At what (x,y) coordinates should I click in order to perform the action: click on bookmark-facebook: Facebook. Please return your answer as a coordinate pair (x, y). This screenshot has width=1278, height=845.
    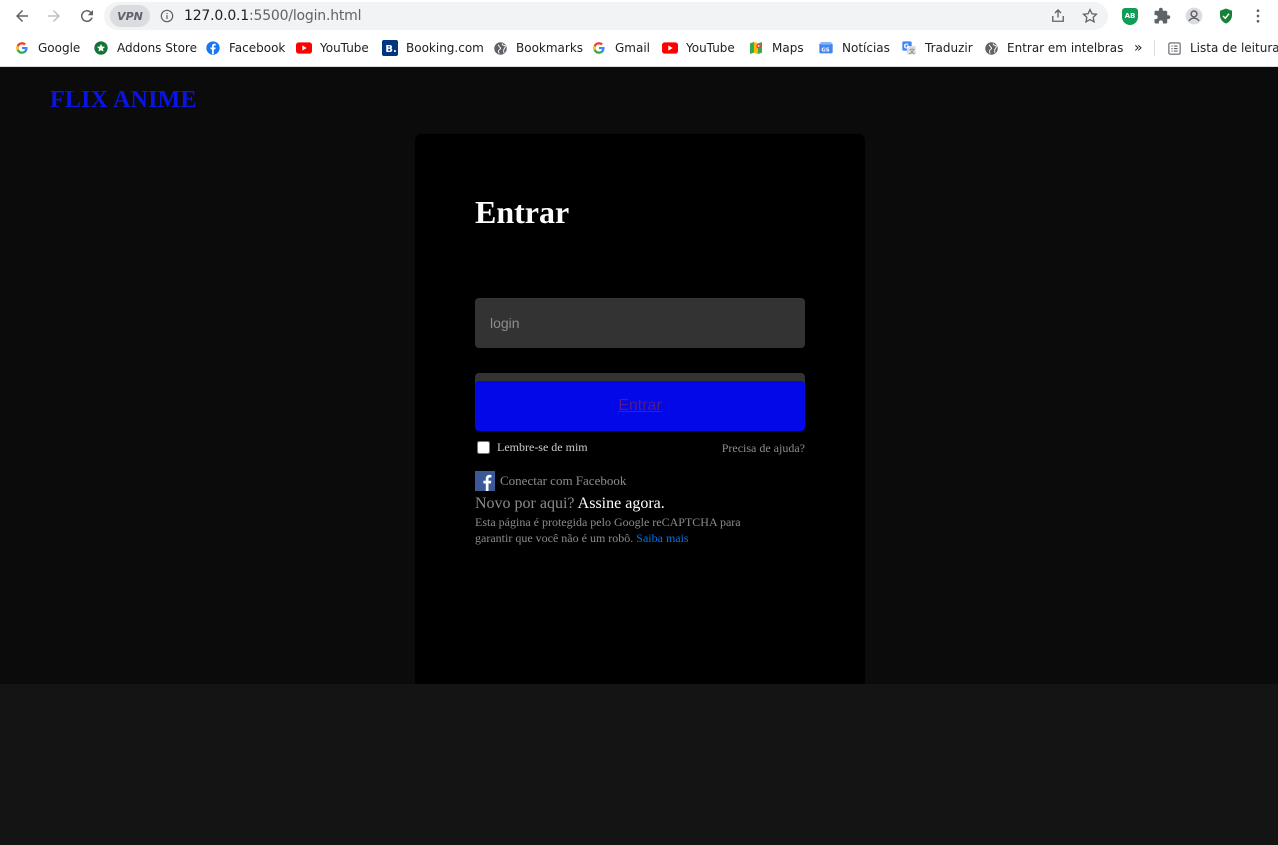
    Looking at the image, I should click on (245, 48).